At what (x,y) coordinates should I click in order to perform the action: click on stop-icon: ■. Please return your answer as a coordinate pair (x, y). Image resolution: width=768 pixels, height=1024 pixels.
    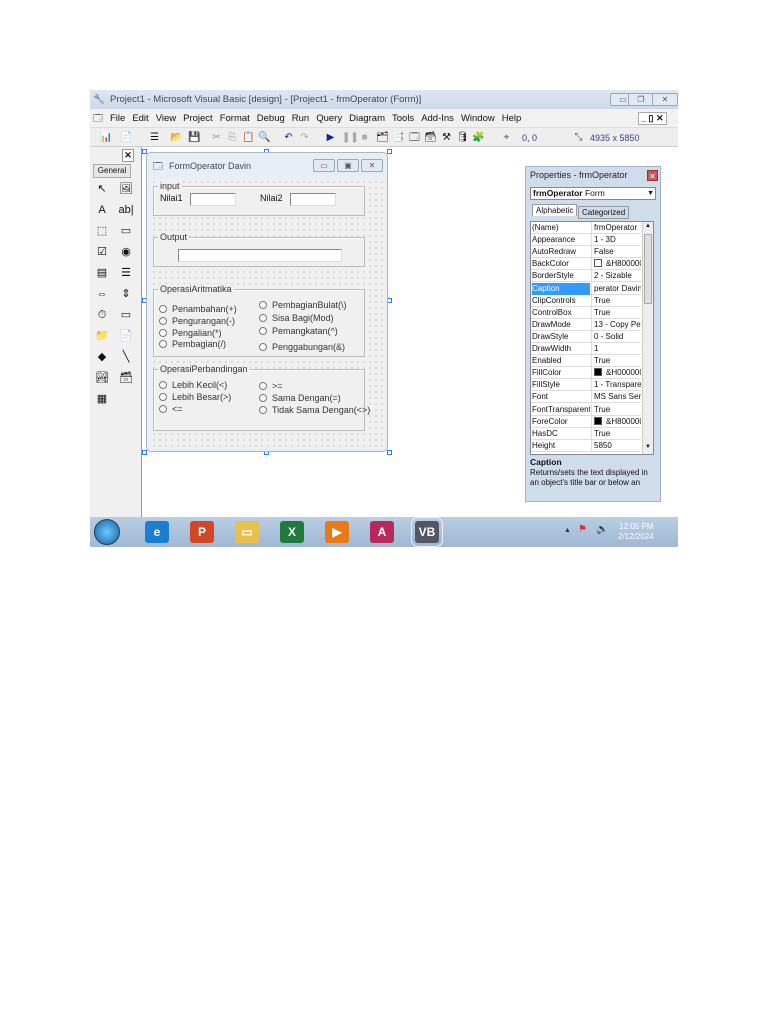
    Looking at the image, I should click on (364, 137).